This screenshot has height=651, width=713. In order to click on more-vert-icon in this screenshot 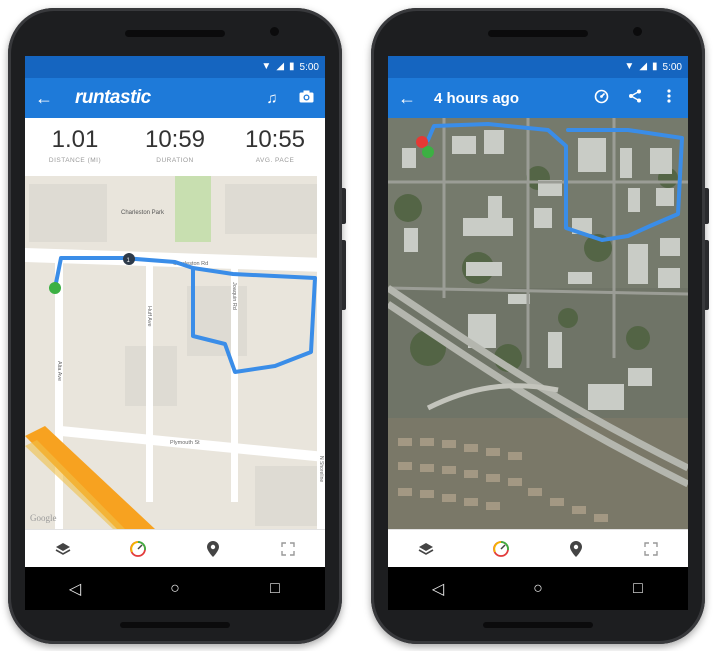, I will do `click(669, 98)`.